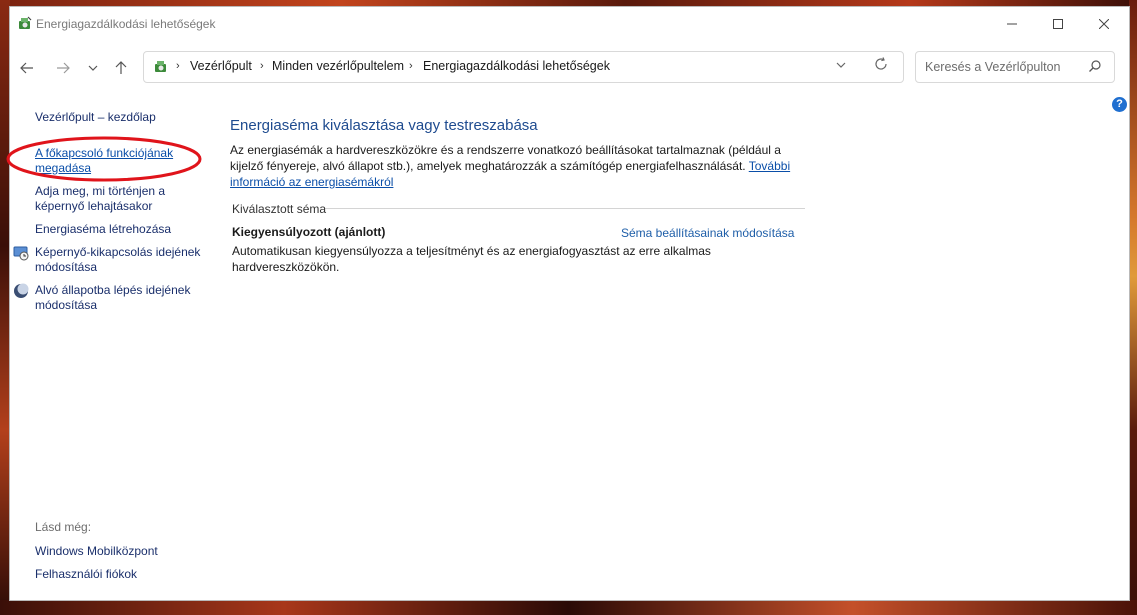 The height and width of the screenshot is (615, 1137). What do you see at coordinates (103, 229) in the screenshot?
I see `create-power-plan-link: Energiaséma létrehozása` at bounding box center [103, 229].